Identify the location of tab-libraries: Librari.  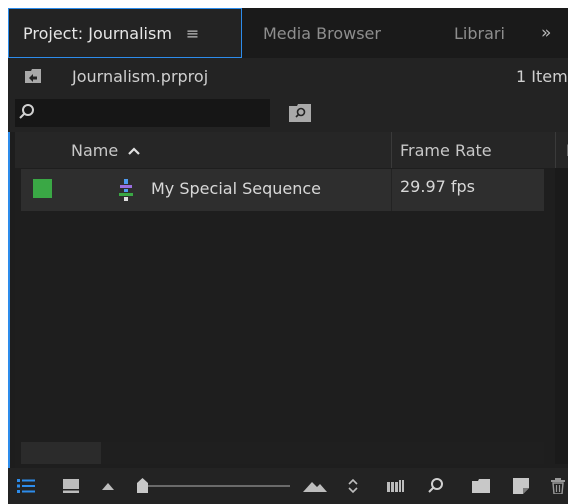
(484, 33).